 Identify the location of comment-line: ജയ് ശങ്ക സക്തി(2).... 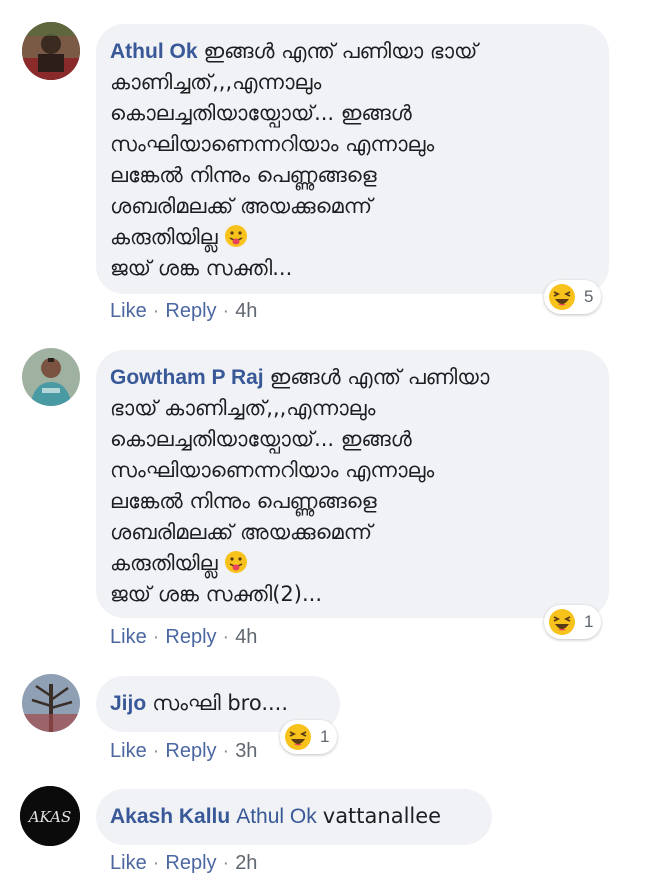
(216, 594).